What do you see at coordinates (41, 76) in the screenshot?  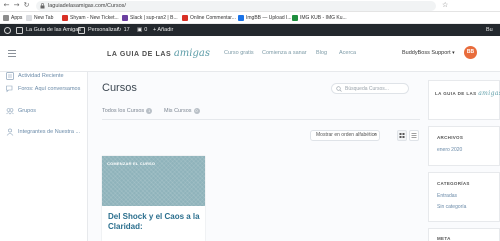 I see `sidebar-item-label: Actividad Reciente` at bounding box center [41, 76].